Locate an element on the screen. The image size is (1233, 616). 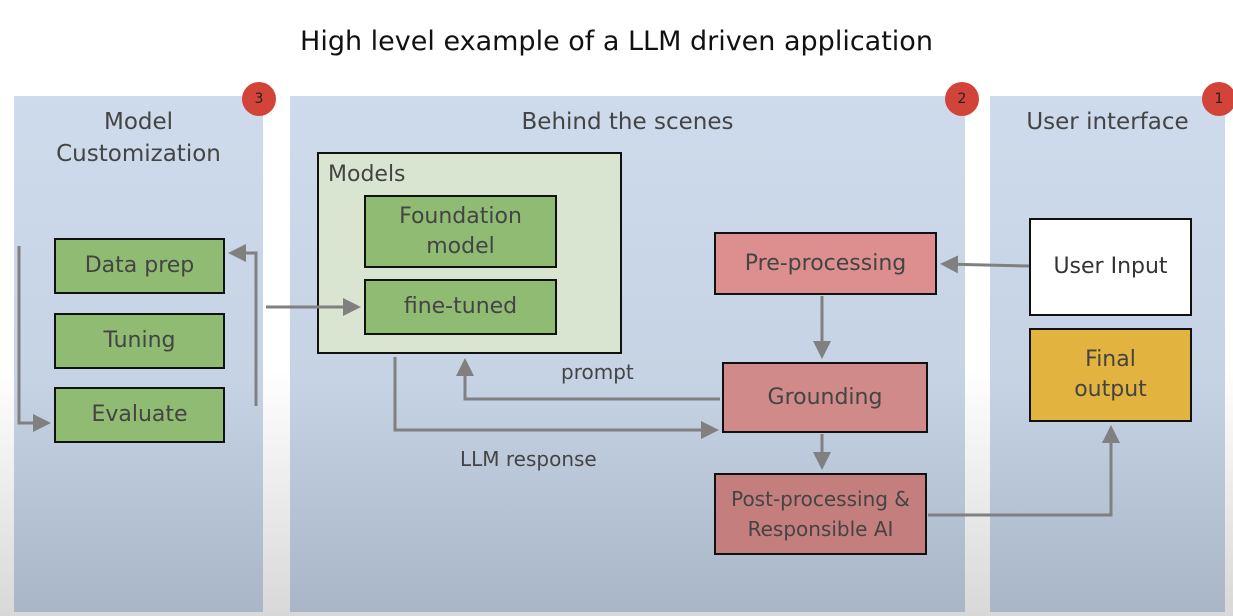
arrow-llm-response is located at coordinates (556, 398).